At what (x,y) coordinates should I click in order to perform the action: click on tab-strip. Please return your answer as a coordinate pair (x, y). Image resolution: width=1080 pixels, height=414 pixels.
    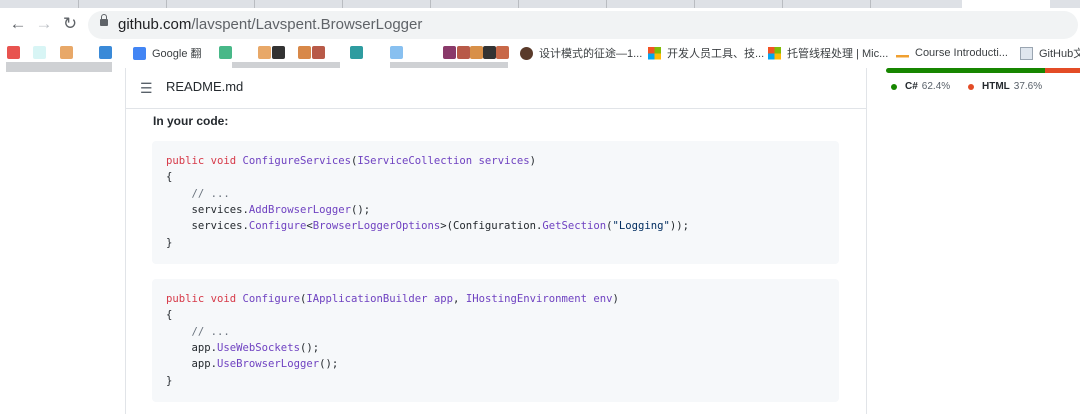
    Looking at the image, I should click on (540, 4).